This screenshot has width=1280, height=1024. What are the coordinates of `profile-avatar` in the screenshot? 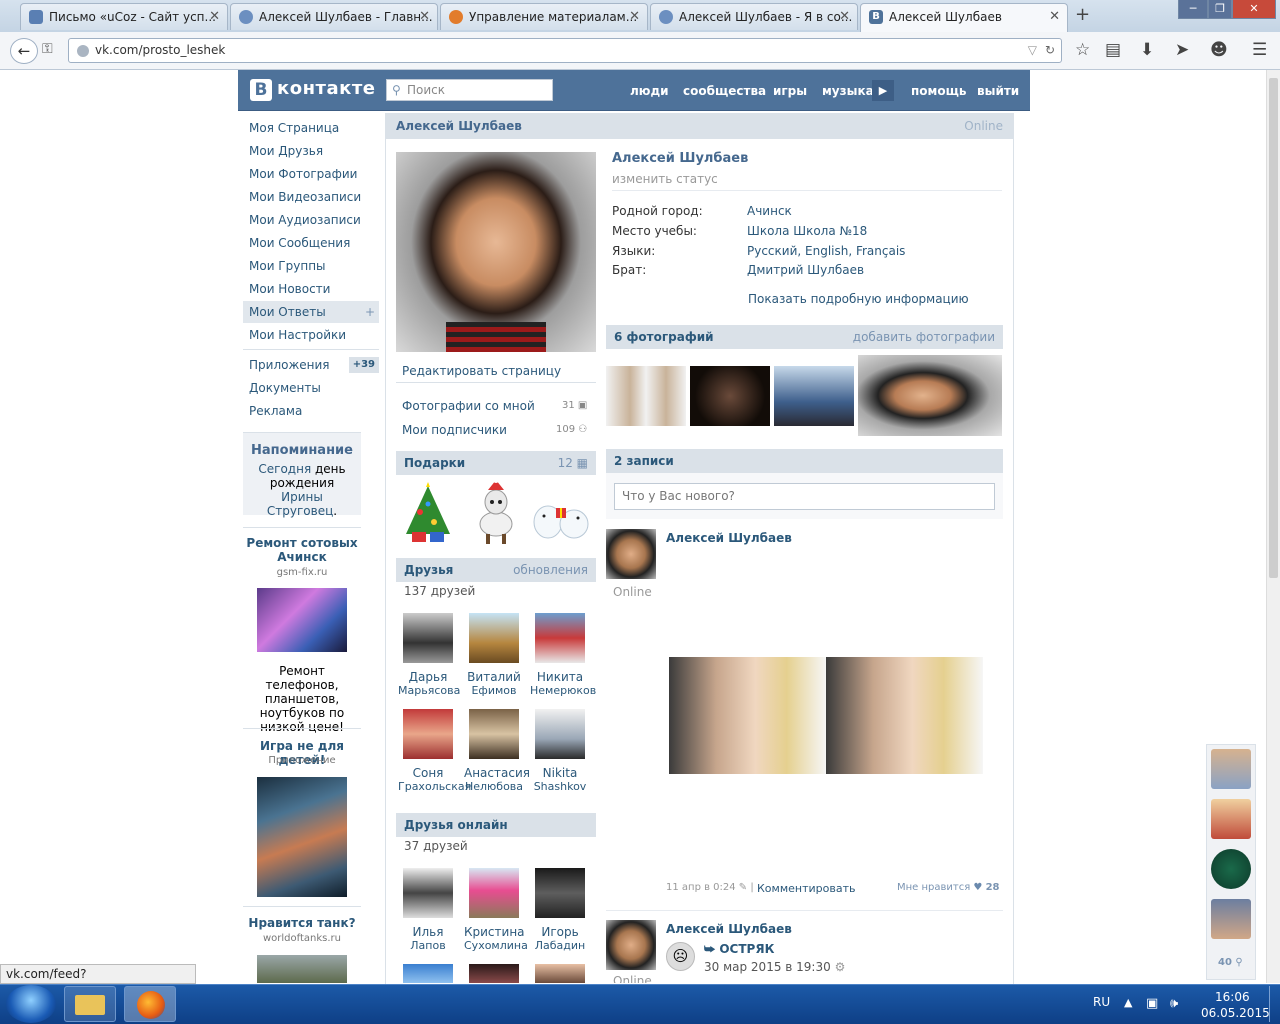 It's located at (496, 252).